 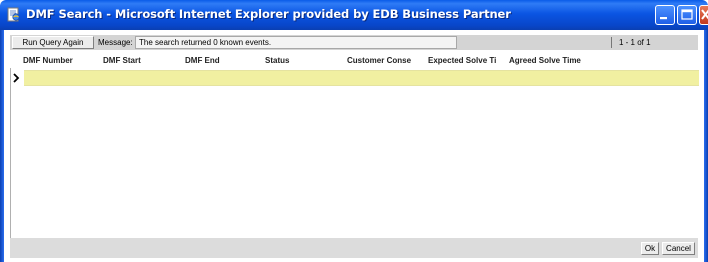 I want to click on current-row-indicator, so click(x=17, y=78).